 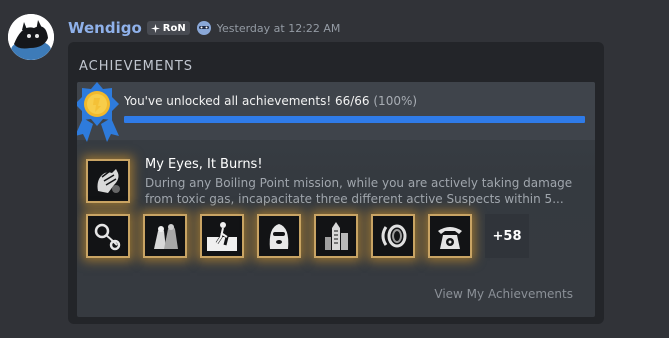 I want to click on gas-hand-icon, so click(x=108, y=181).